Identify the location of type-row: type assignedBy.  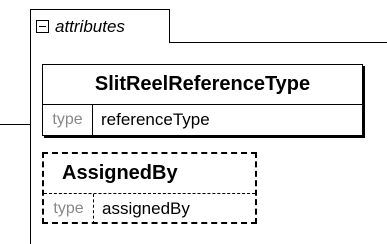
(149, 209).